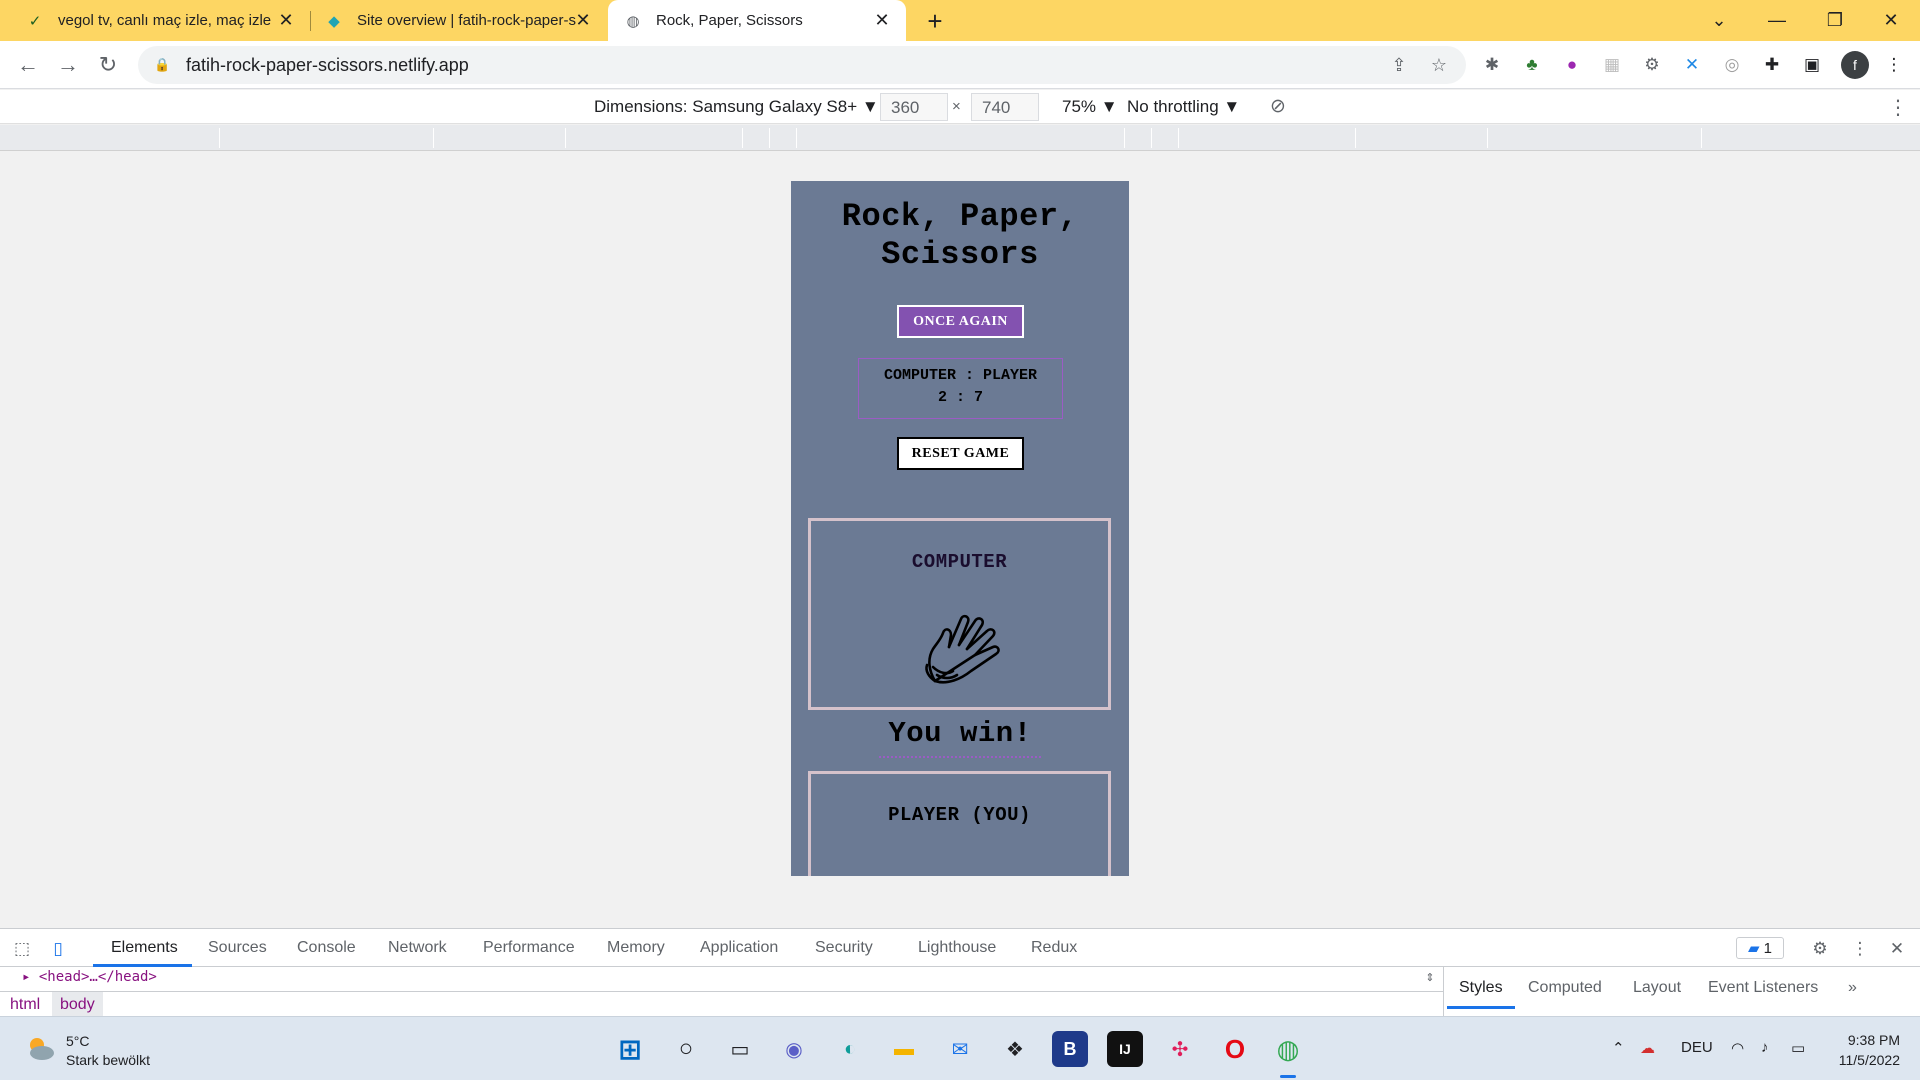  Describe the element at coordinates (1054, 948) in the screenshot. I see `tab-redux: Redux` at that location.